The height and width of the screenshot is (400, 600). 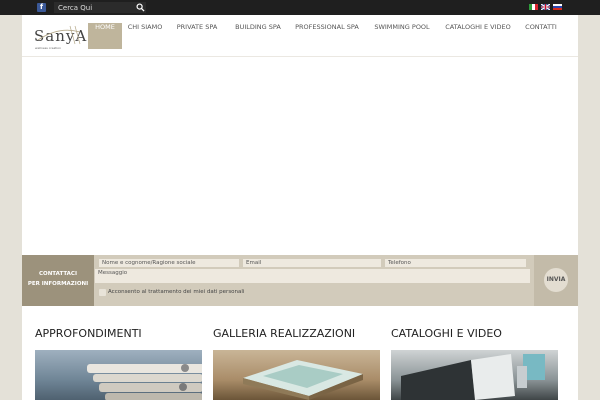 I want to click on name-field, so click(x=169, y=263).